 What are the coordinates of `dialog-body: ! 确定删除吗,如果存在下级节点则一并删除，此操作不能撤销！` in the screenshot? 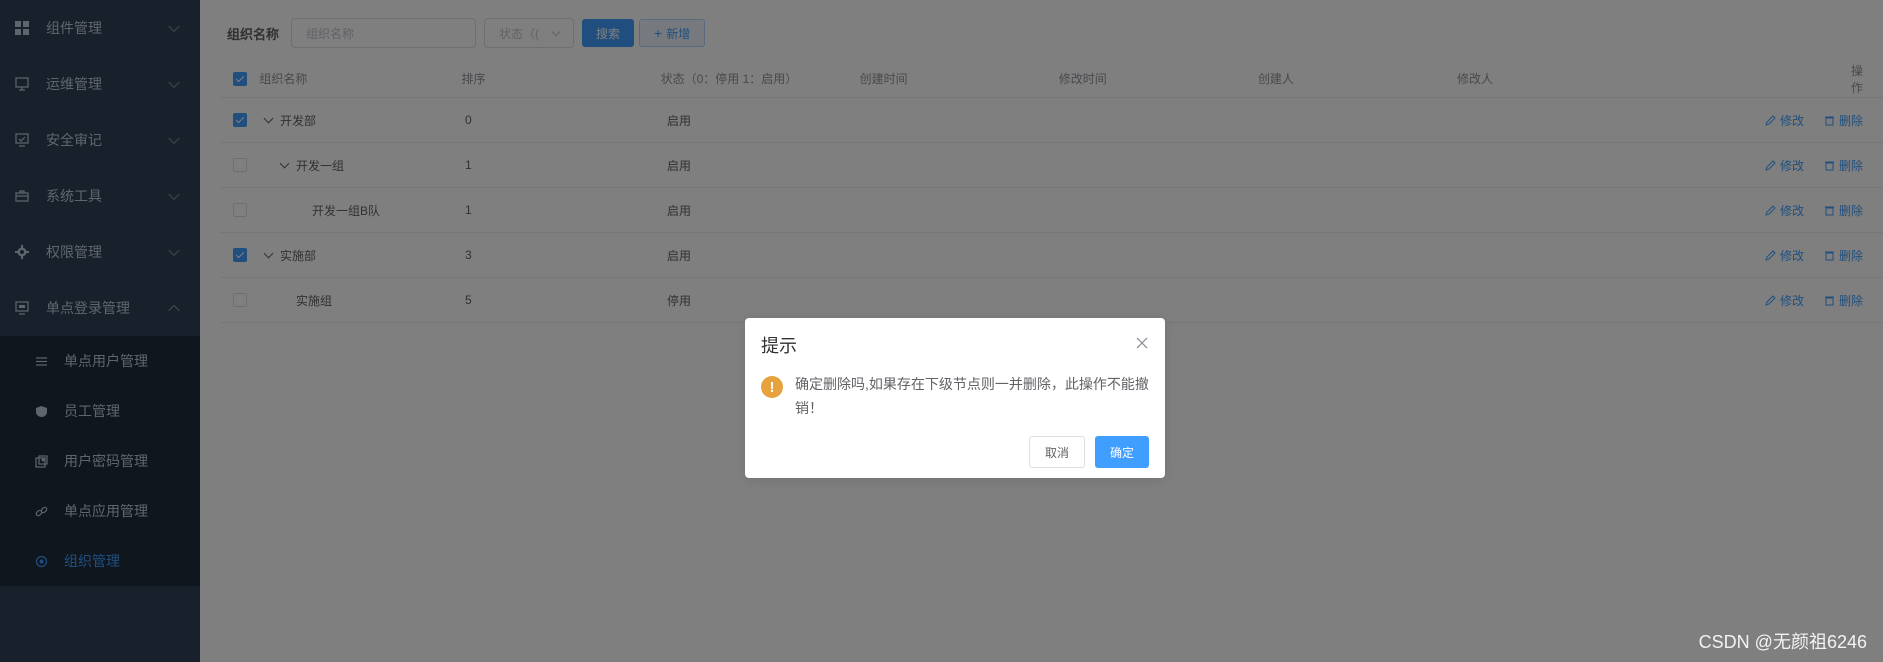 It's located at (955, 396).